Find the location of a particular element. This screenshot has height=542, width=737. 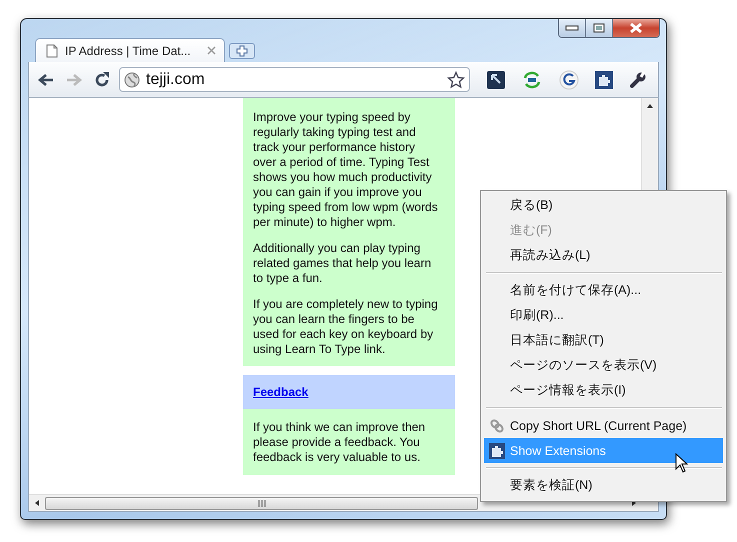

star-icon is located at coordinates (456, 79).